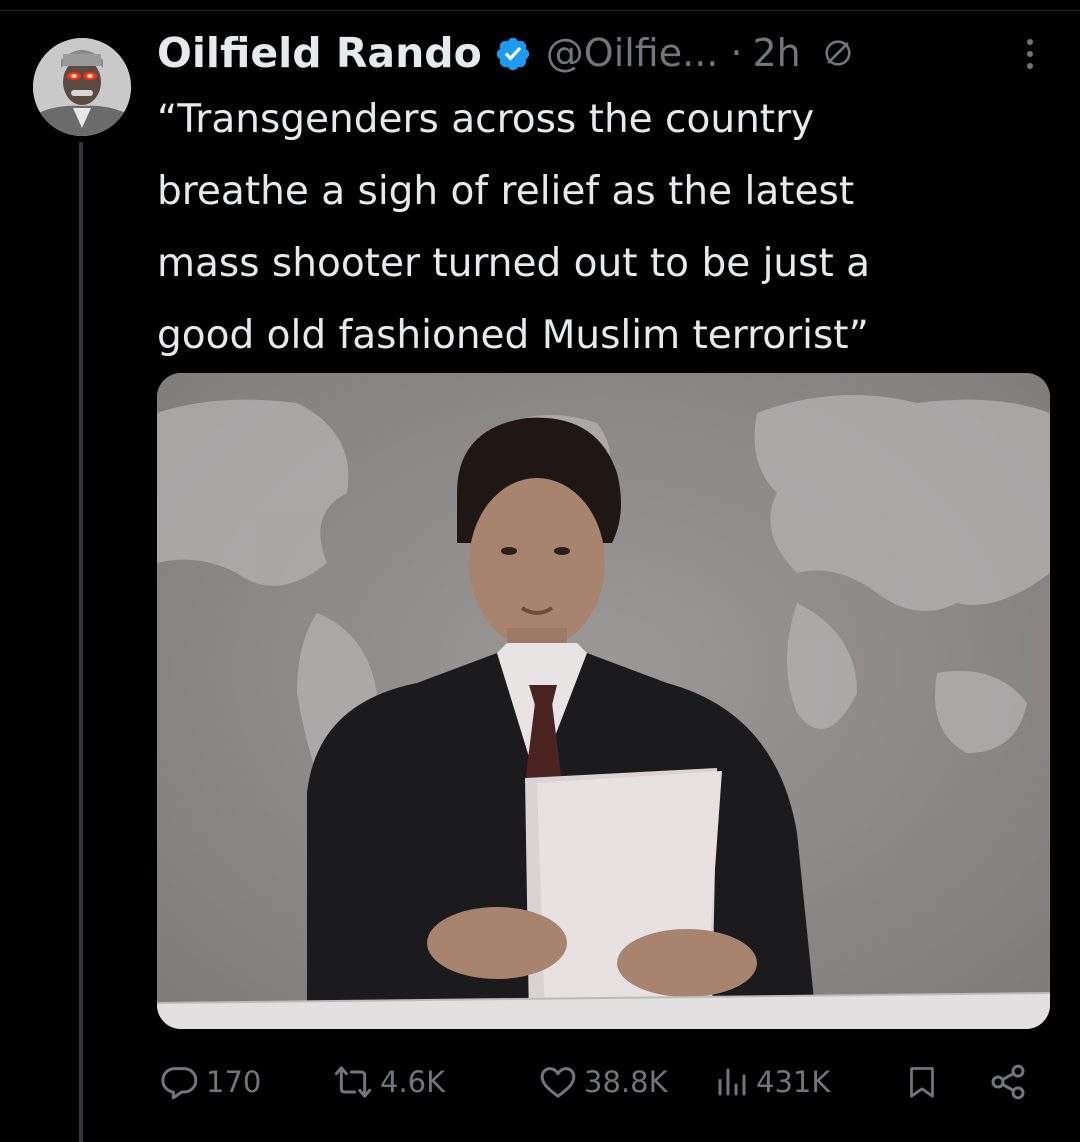  Describe the element at coordinates (506, 191) in the screenshot. I see `tweet-text-line: breathe a sigh of relief as the latest` at that location.